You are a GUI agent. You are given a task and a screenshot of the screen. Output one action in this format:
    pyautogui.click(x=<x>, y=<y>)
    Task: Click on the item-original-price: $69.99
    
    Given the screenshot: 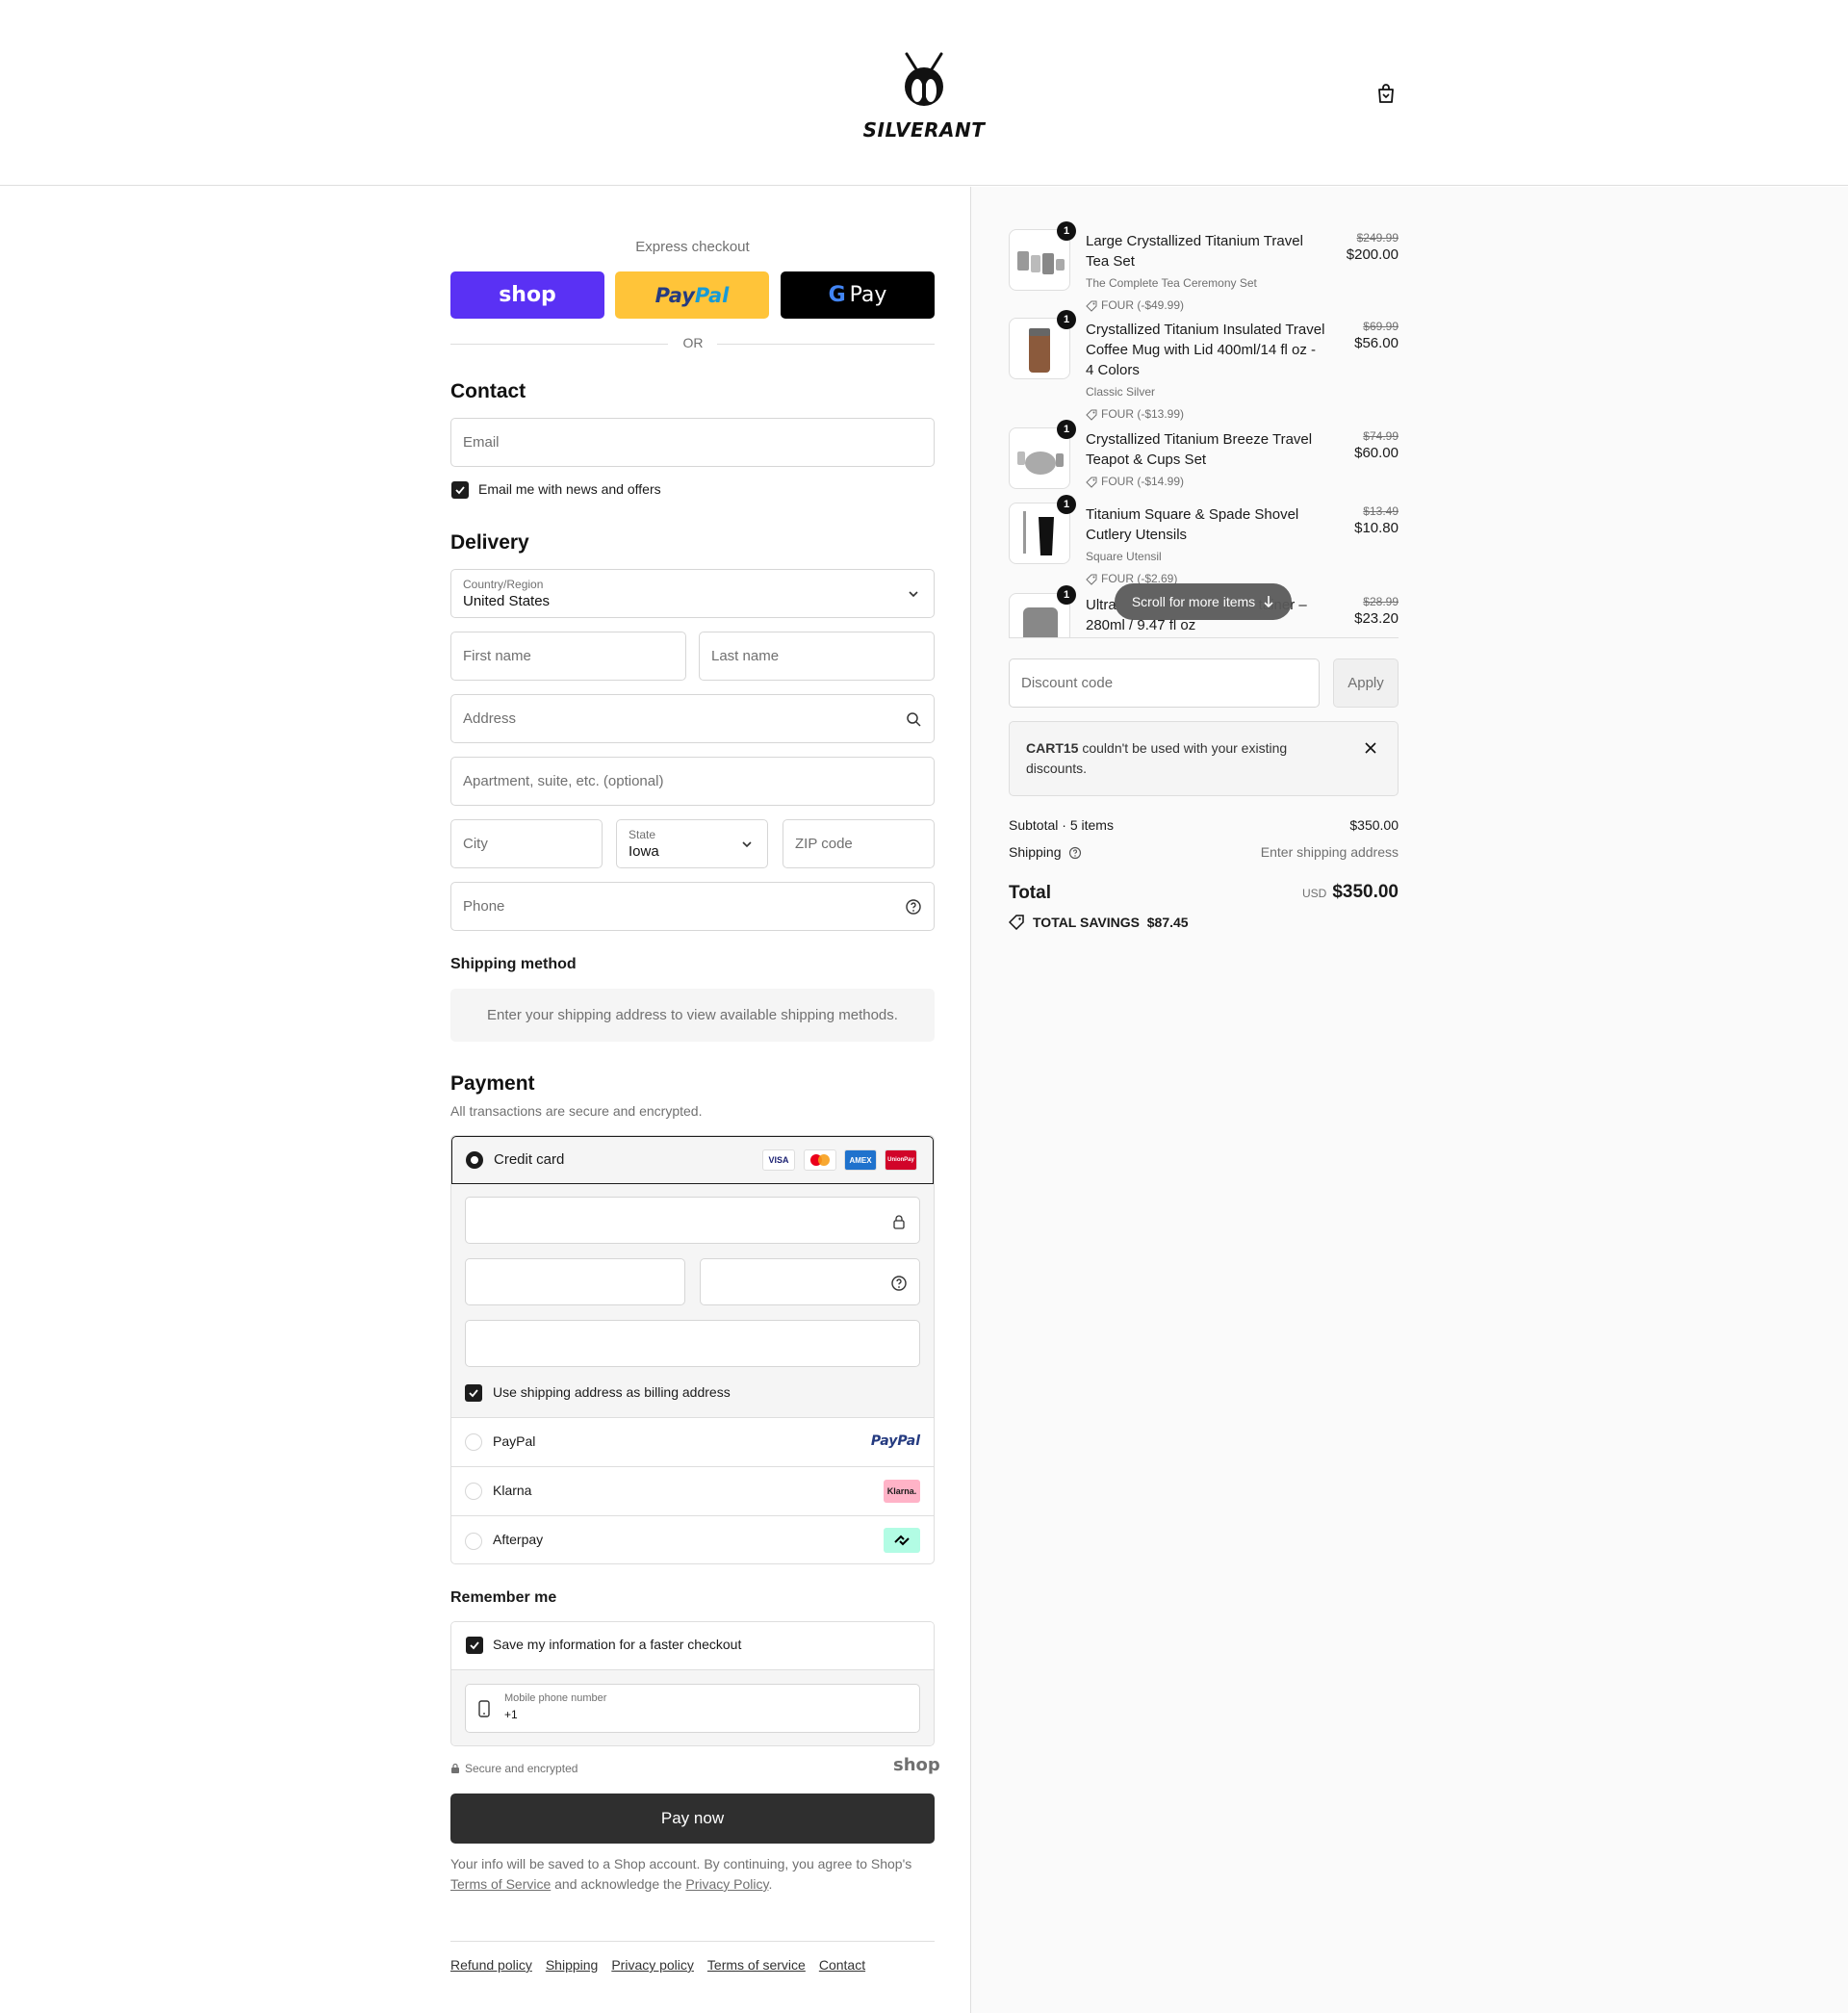 What is the action you would take?
    pyautogui.click(x=1381, y=326)
    